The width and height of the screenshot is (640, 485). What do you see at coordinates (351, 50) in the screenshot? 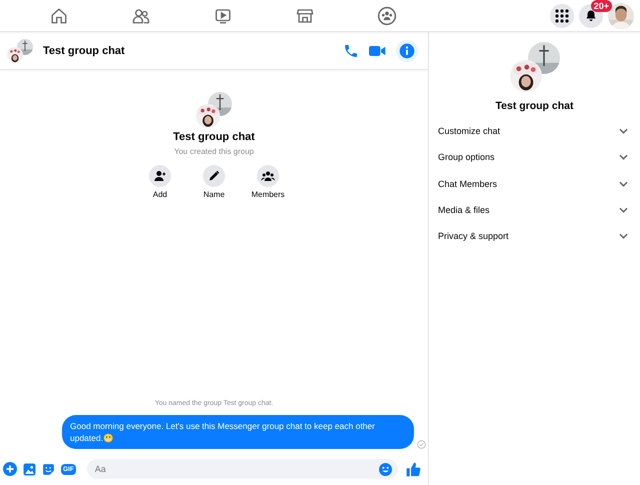
I see `phone-icon` at bounding box center [351, 50].